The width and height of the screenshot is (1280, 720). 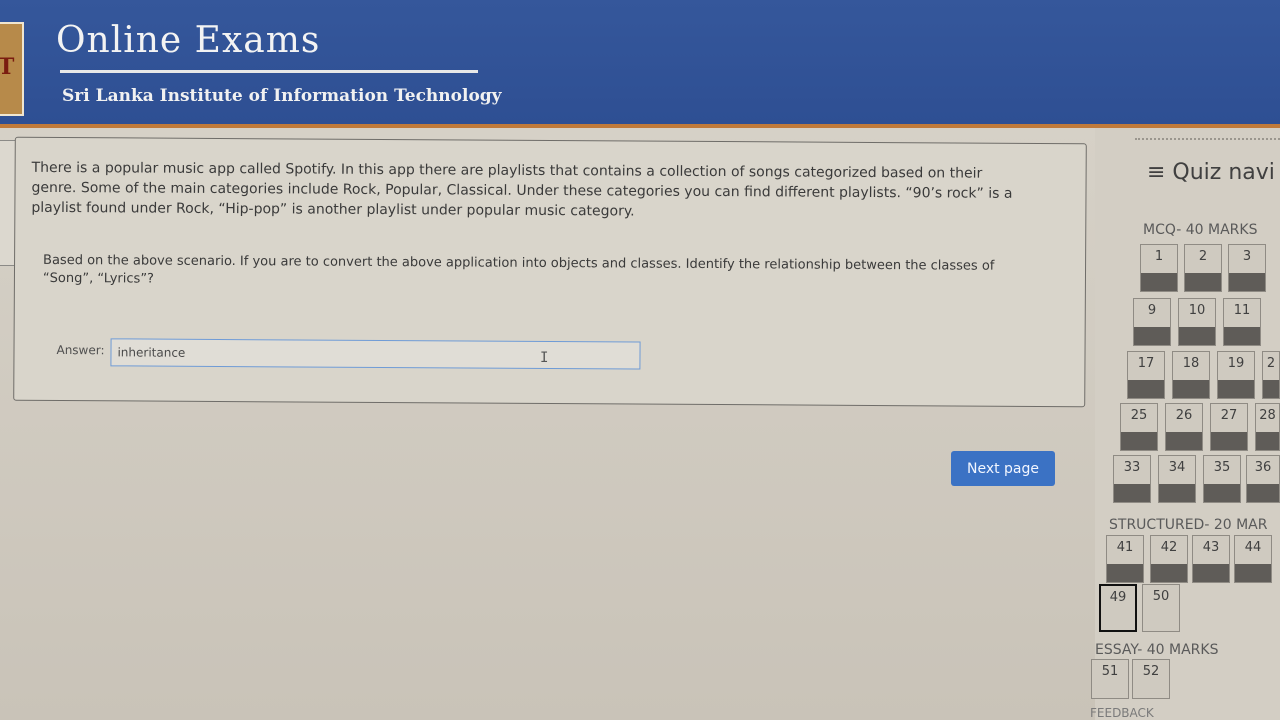 What do you see at coordinates (1159, 268) in the screenshot?
I see `question-nav-button: 1` at bounding box center [1159, 268].